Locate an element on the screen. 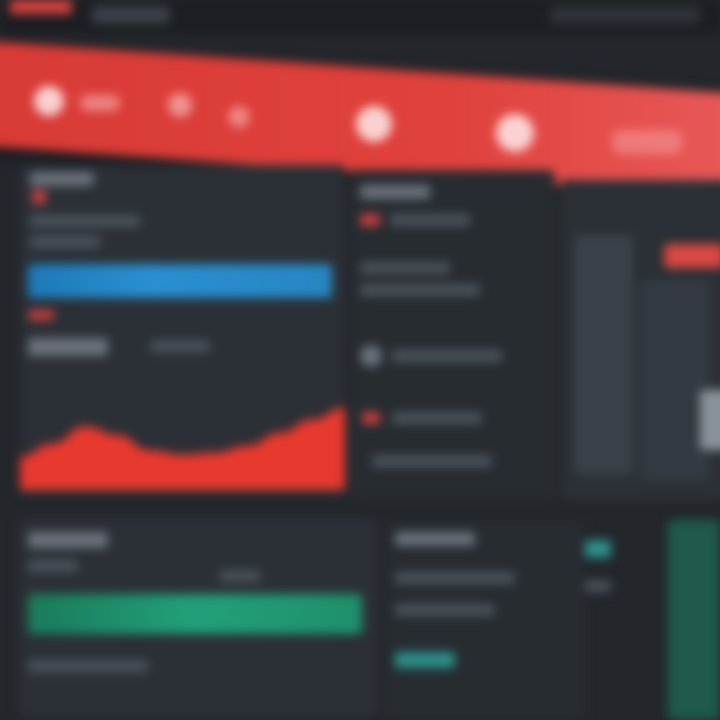 This screenshot has width=720, height=720. metric-value is located at coordinates (68, 347).